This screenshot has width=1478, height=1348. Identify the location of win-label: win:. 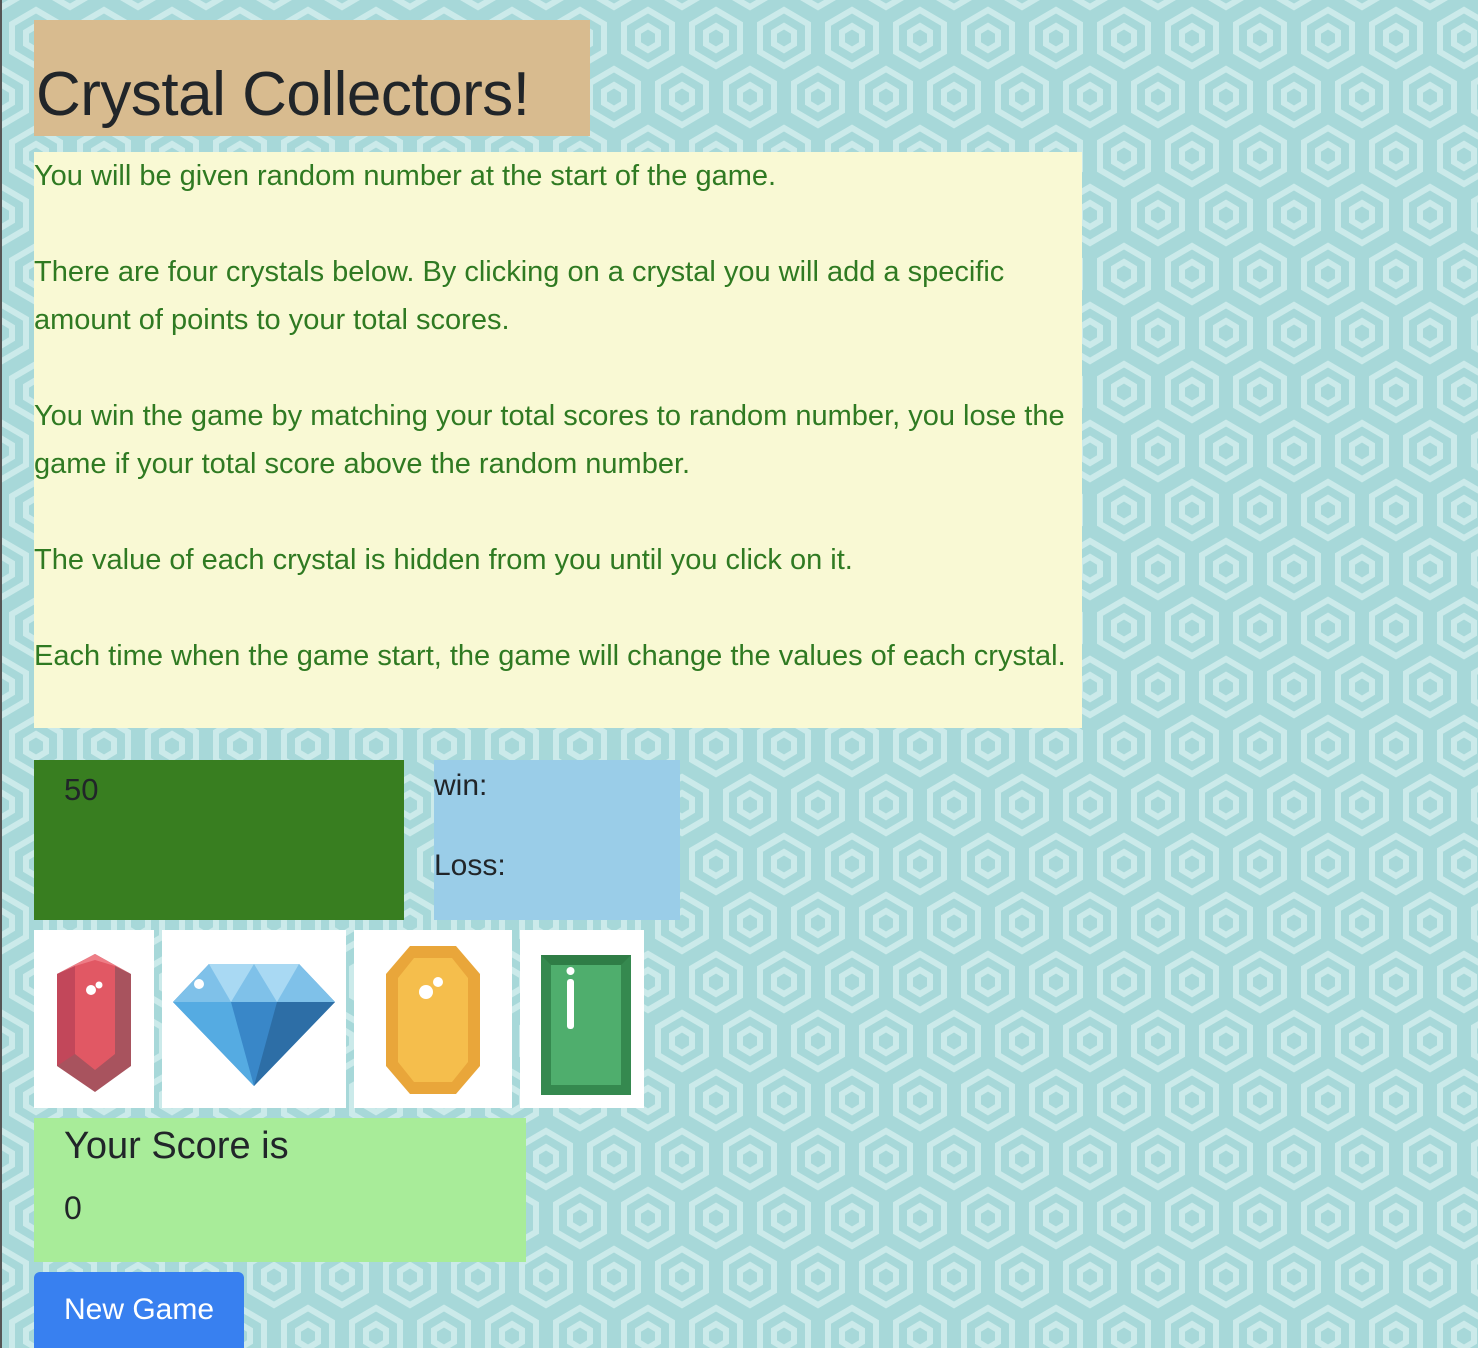
(461, 785).